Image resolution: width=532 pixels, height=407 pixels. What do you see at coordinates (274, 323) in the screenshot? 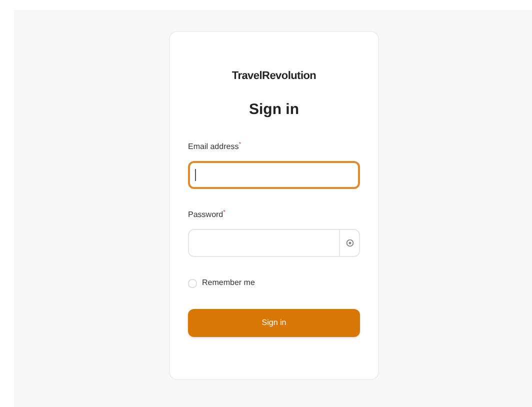
I see `sign-in-button: Sign in` at bounding box center [274, 323].